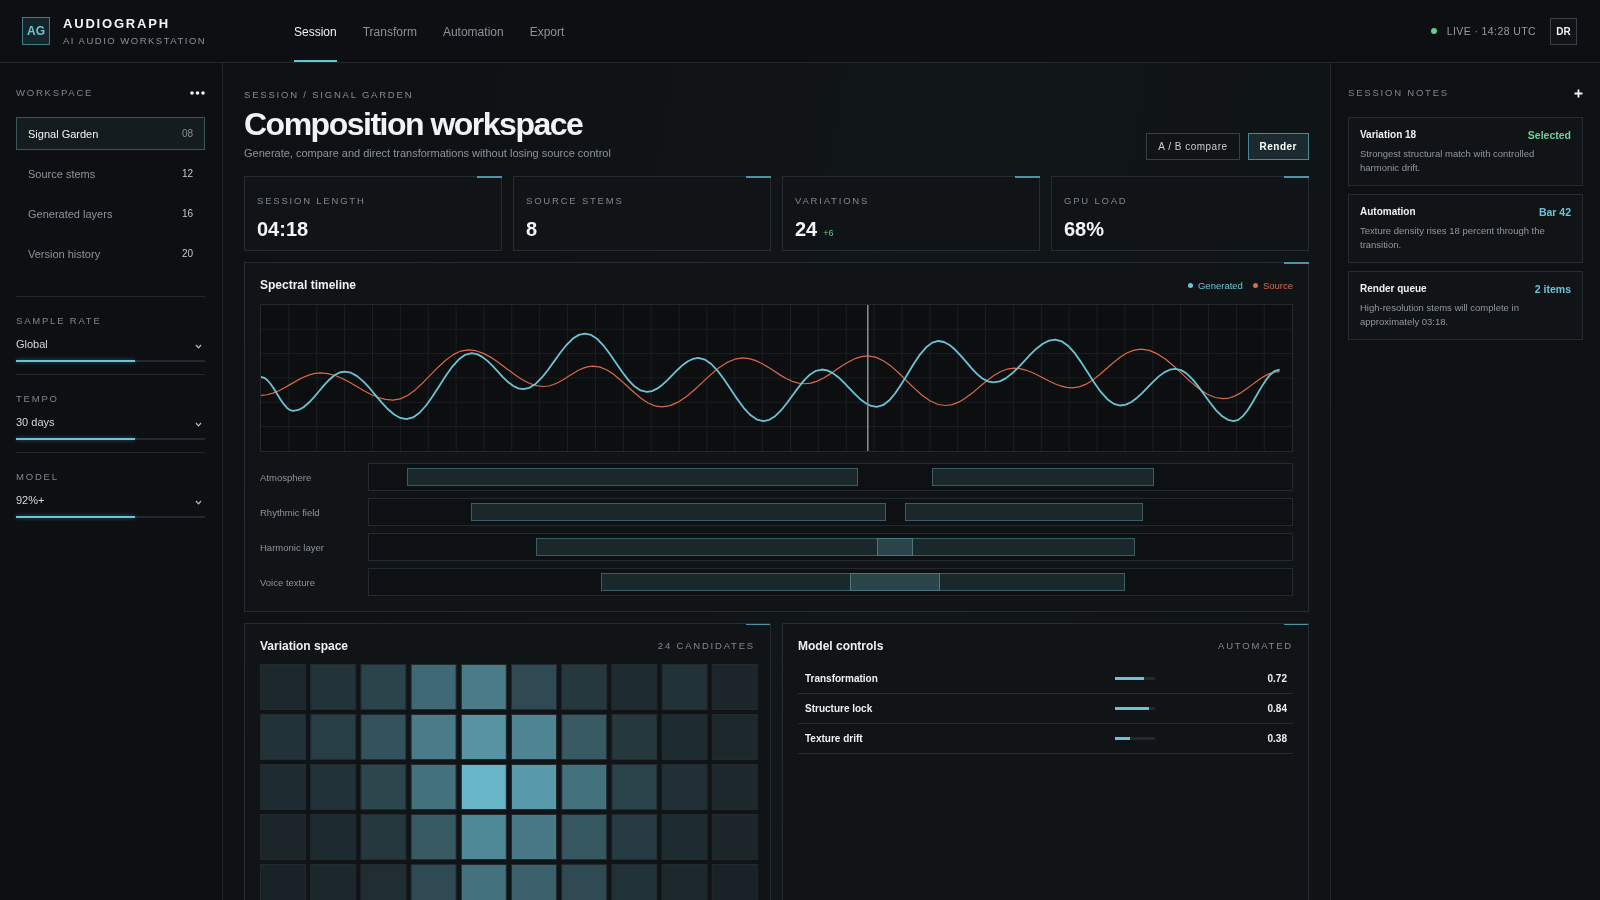 The width and height of the screenshot is (1600, 900). Describe the element at coordinates (1398, 93) in the screenshot. I see `section-label: SESSION NOTES` at that location.